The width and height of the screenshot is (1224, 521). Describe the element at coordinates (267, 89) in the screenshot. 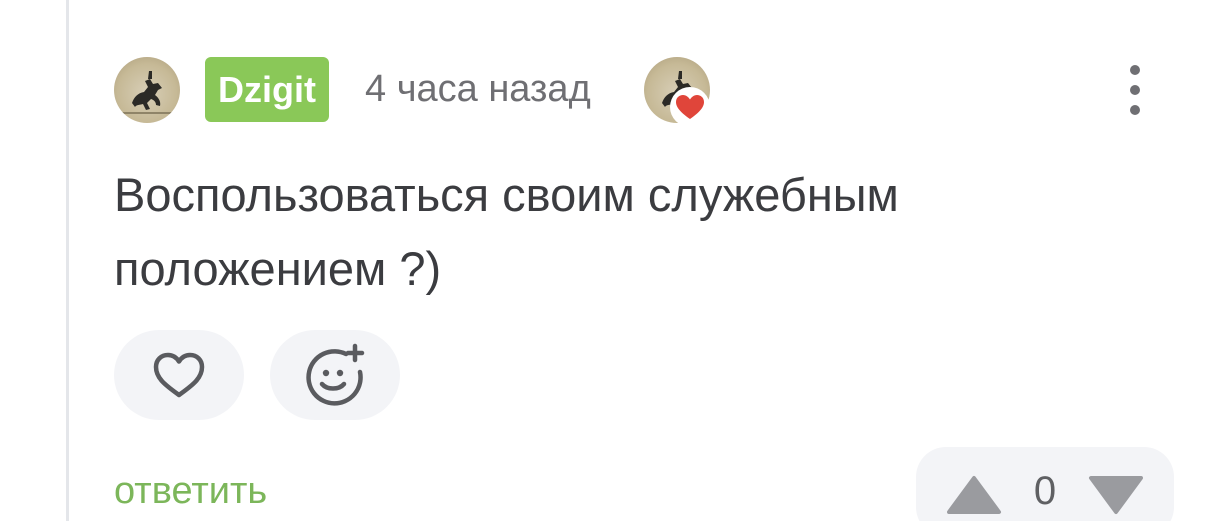

I see `username-badge: Dzigit` at that location.